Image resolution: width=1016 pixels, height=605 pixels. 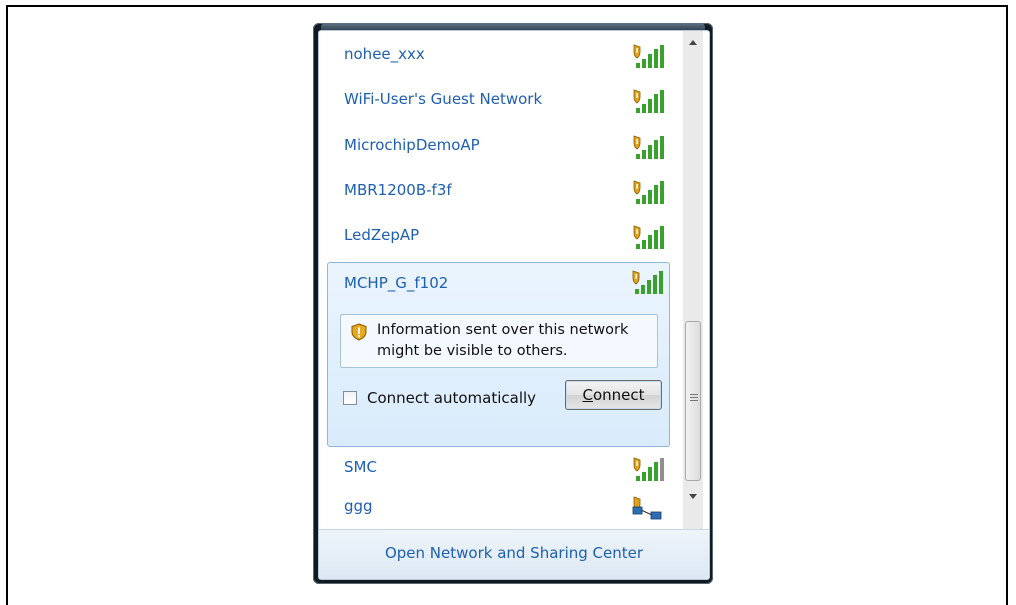 What do you see at coordinates (358, 506) in the screenshot?
I see `network-name: ggg` at bounding box center [358, 506].